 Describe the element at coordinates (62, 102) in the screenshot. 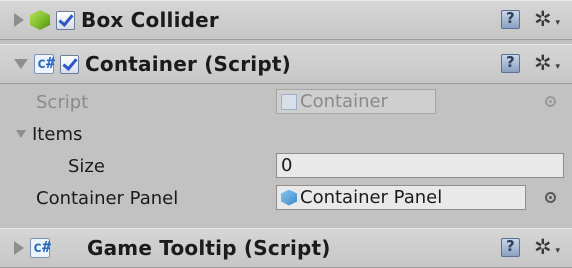

I see `script-label: Script` at that location.